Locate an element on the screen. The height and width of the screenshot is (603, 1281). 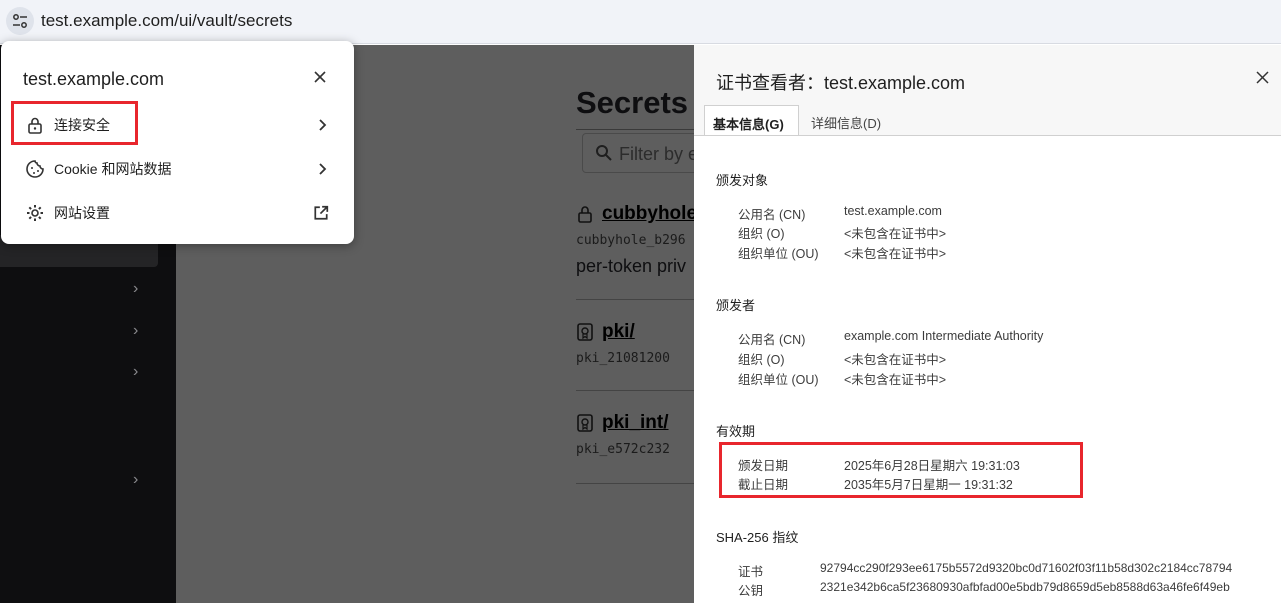
engine-link: cubbyhole is located at coordinates (636, 214).